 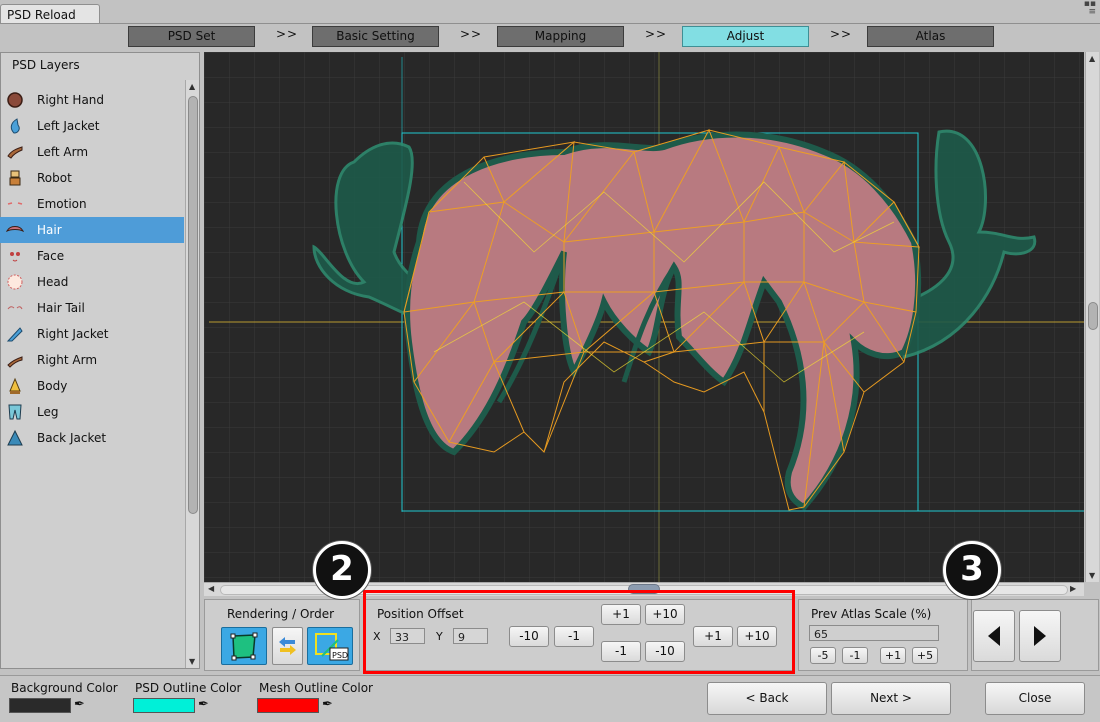 What do you see at coordinates (15, 256) in the screenshot?
I see `face-icon` at bounding box center [15, 256].